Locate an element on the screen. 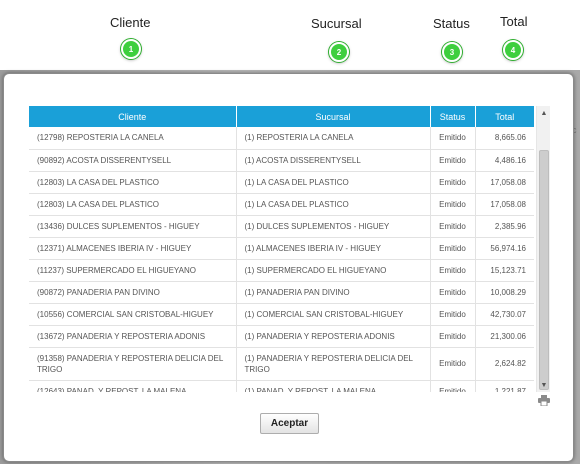 The width and height of the screenshot is (580, 464). callout-label-sucursal: Sucursal is located at coordinates (336, 23).